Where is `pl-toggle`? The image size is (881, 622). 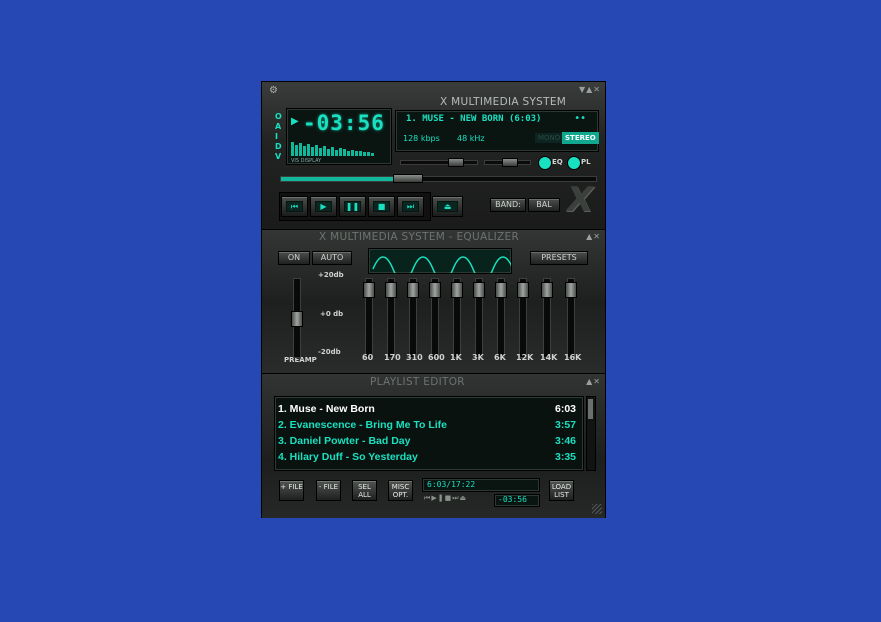 pl-toggle is located at coordinates (574, 163).